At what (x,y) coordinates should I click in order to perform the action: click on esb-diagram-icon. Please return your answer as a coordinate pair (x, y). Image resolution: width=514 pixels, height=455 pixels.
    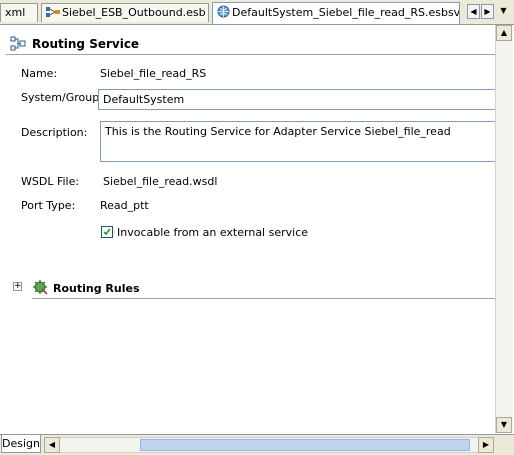
    Looking at the image, I should click on (53, 13).